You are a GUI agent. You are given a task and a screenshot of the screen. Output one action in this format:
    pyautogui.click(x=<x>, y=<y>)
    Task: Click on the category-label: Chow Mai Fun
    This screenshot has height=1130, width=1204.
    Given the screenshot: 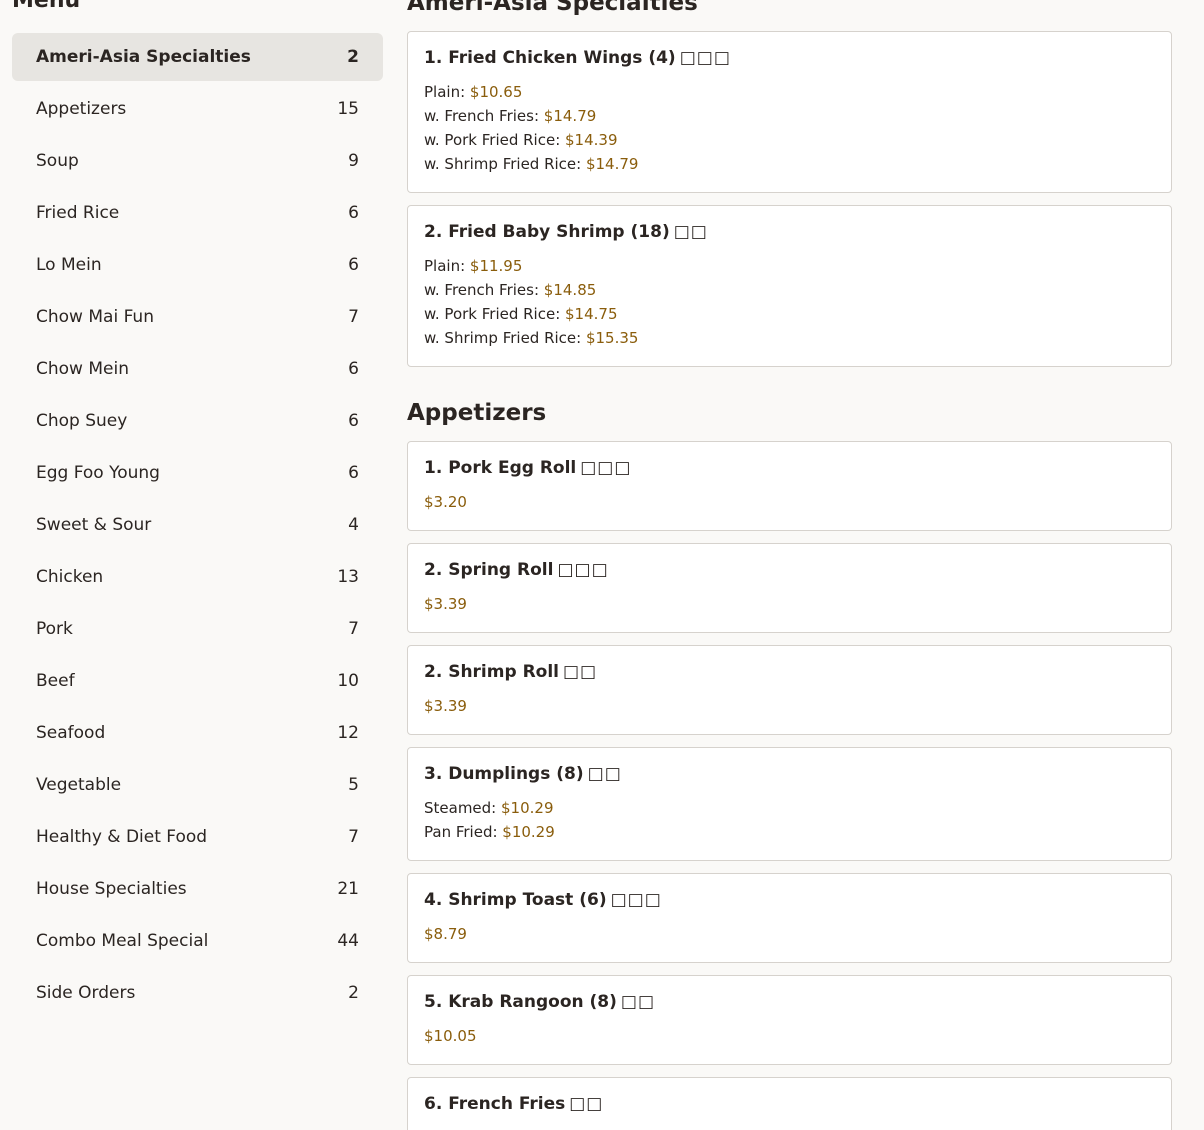 What is the action you would take?
    pyautogui.click(x=95, y=317)
    